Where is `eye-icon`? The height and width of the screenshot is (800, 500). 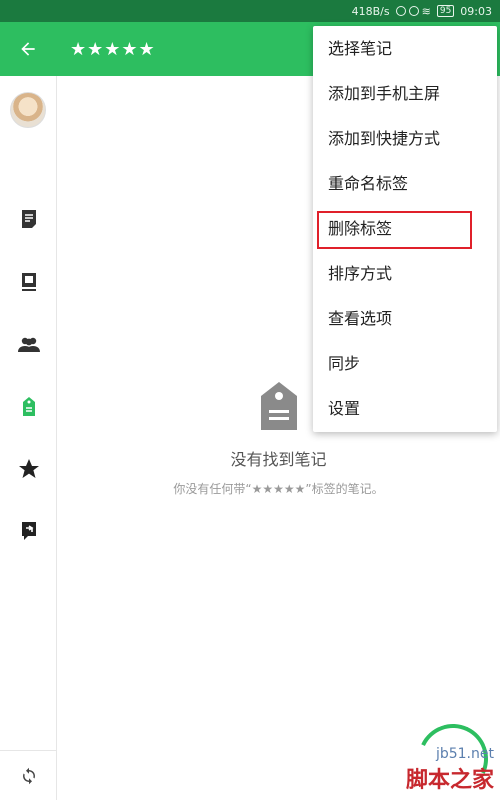
eye-icon is located at coordinates (413, 11).